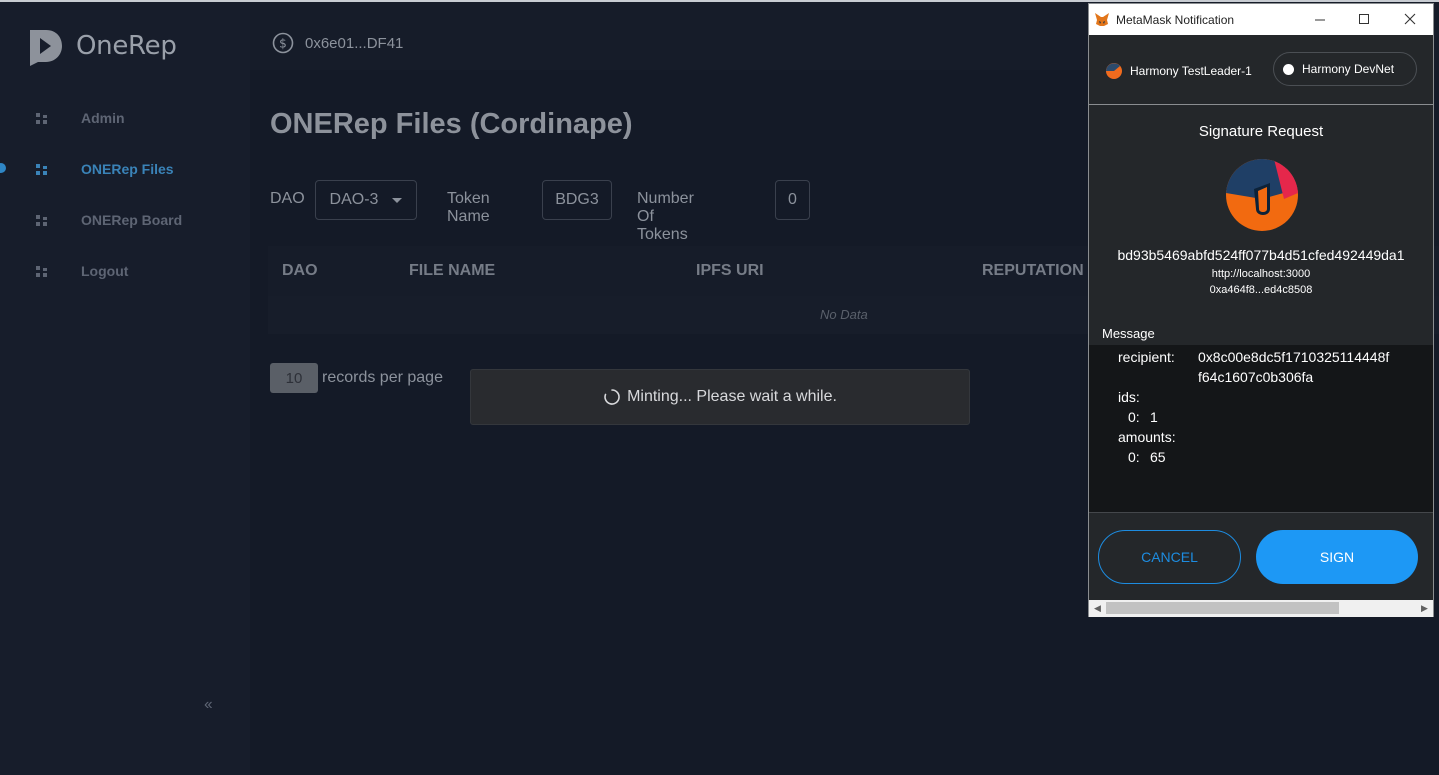 The image size is (1439, 775). Describe the element at coordinates (127, 169) in the screenshot. I see `sidebar-item-label: ONERep Files` at that location.